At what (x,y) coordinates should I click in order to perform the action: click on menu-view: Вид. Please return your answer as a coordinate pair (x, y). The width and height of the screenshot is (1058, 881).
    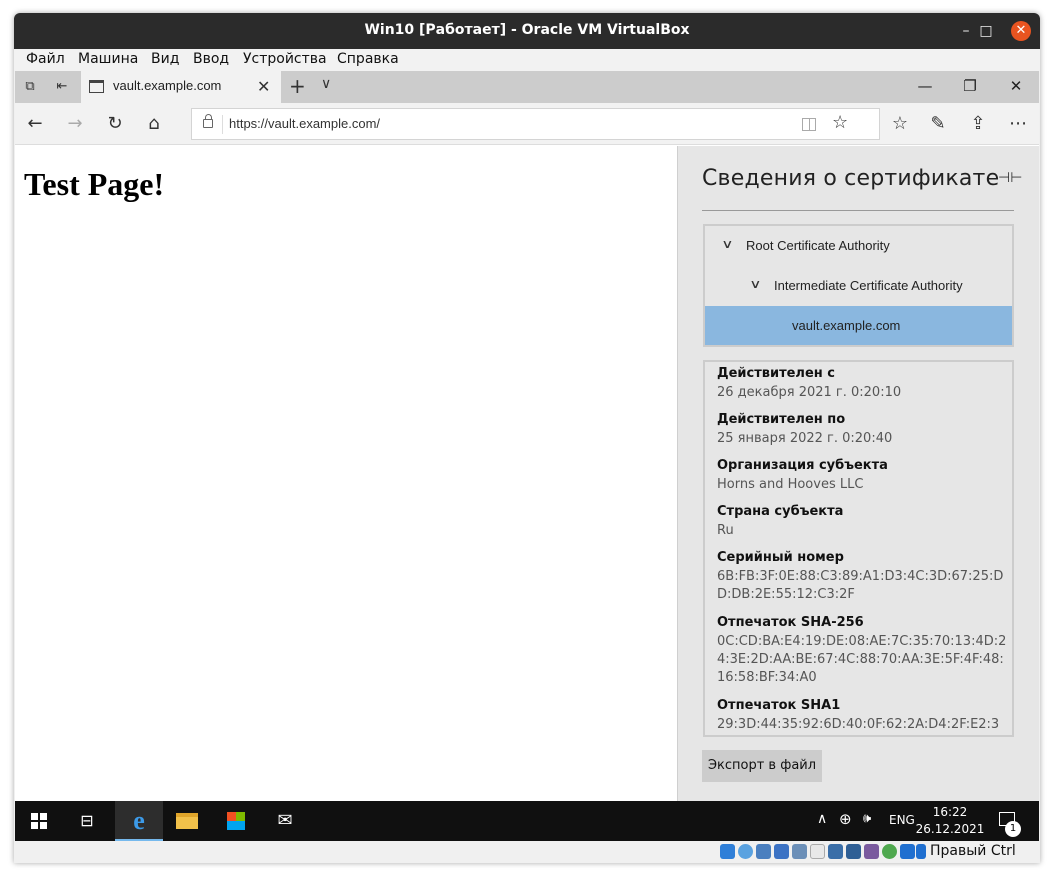
    Looking at the image, I should click on (165, 59).